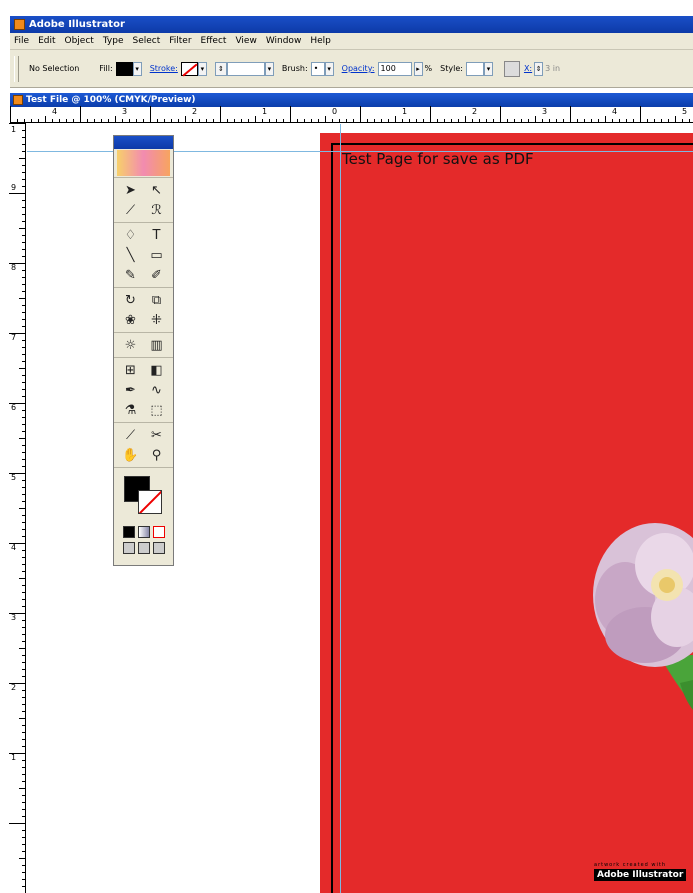 The width and height of the screenshot is (693, 893). What do you see at coordinates (150, 502) in the screenshot?
I see `stroke-color-box` at bounding box center [150, 502].